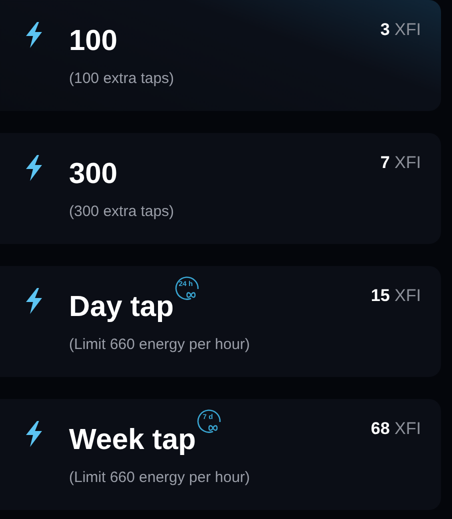  What do you see at coordinates (400, 163) in the screenshot?
I see `price-label: 7 XFI` at bounding box center [400, 163].